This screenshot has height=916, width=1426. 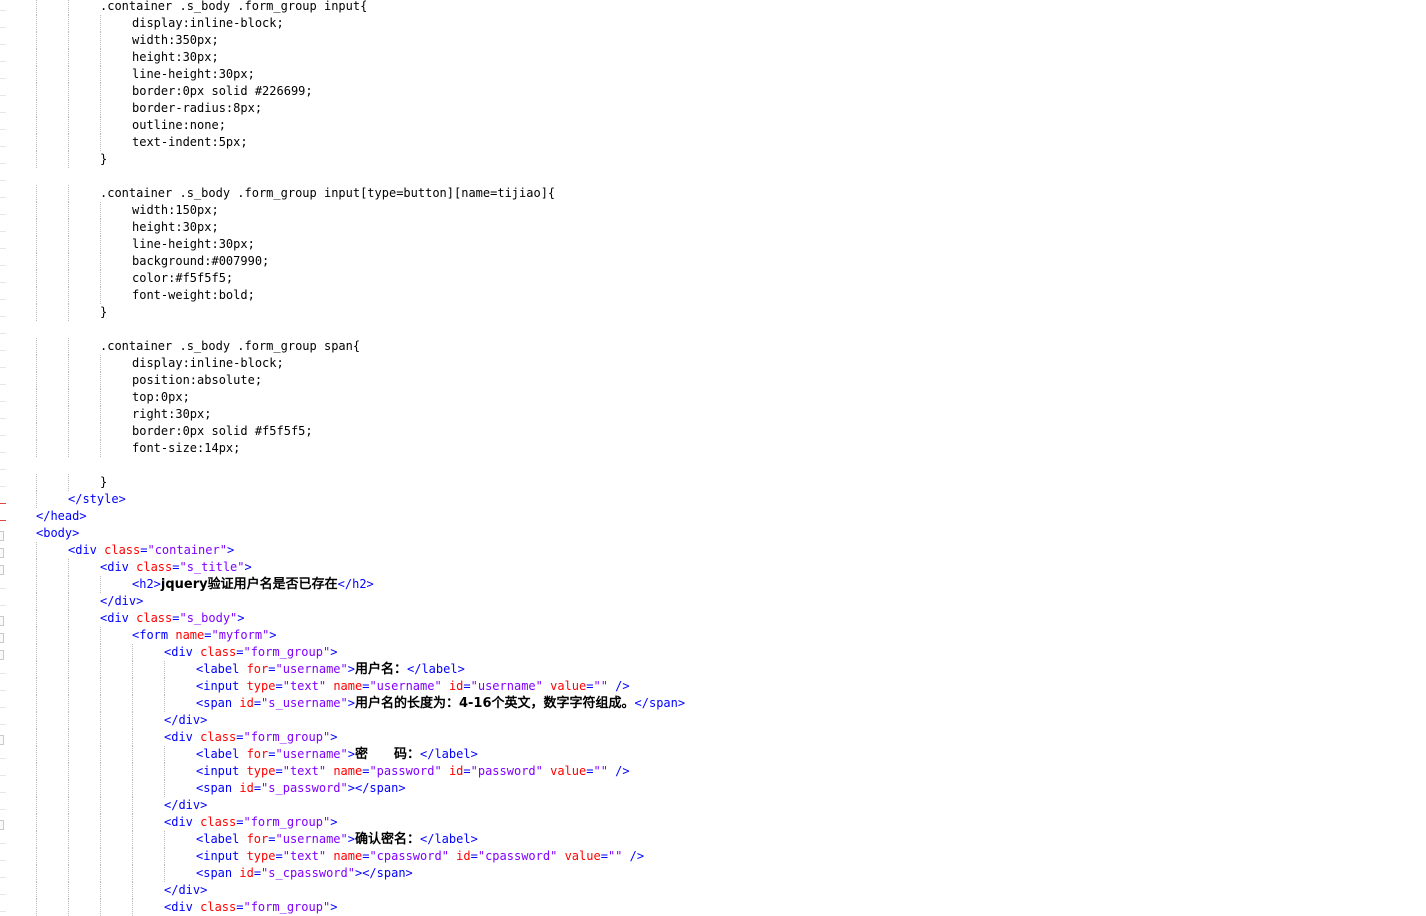 I want to click on code-token-tag: <form, so click(x=154, y=635).